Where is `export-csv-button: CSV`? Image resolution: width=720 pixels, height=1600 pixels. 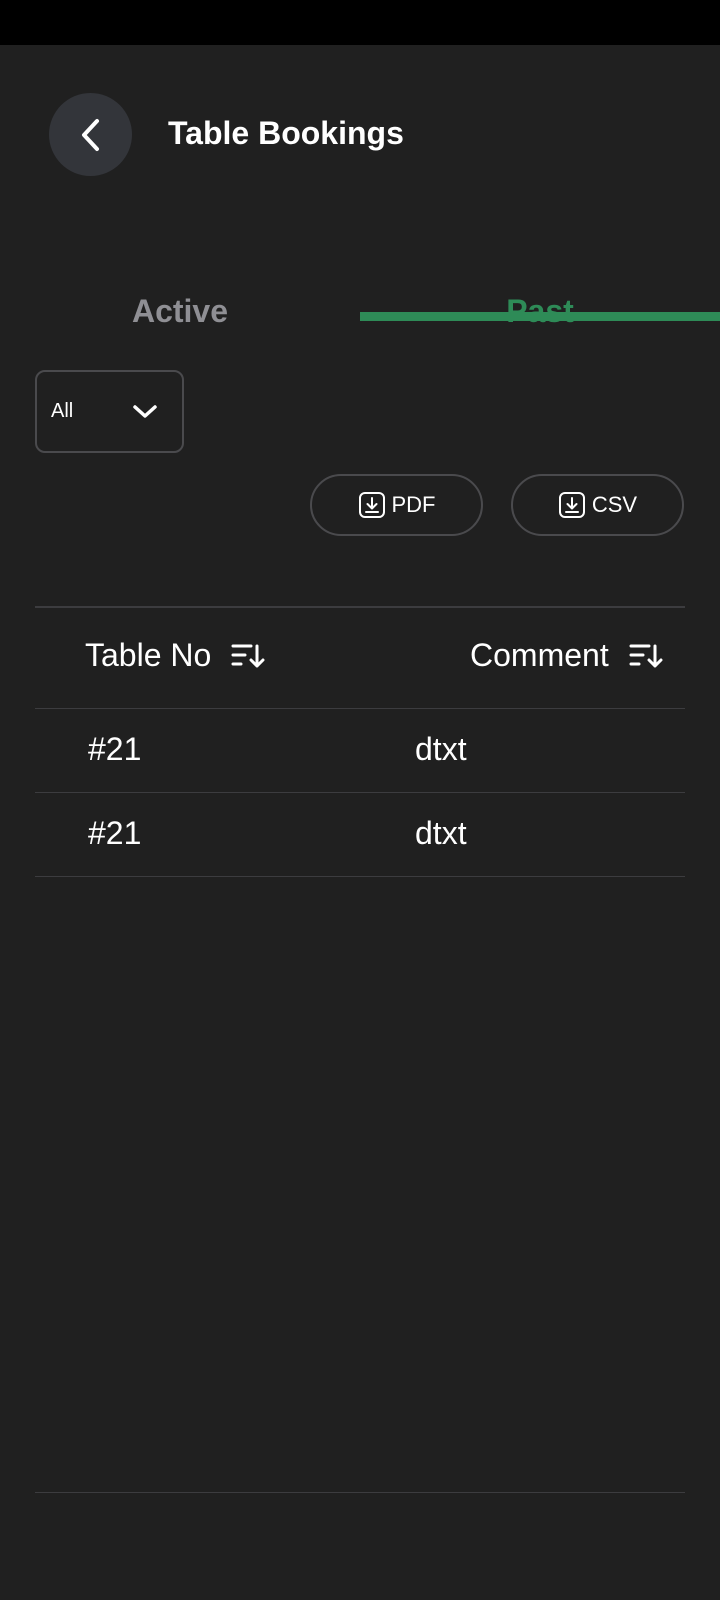 export-csv-button: CSV is located at coordinates (597, 505).